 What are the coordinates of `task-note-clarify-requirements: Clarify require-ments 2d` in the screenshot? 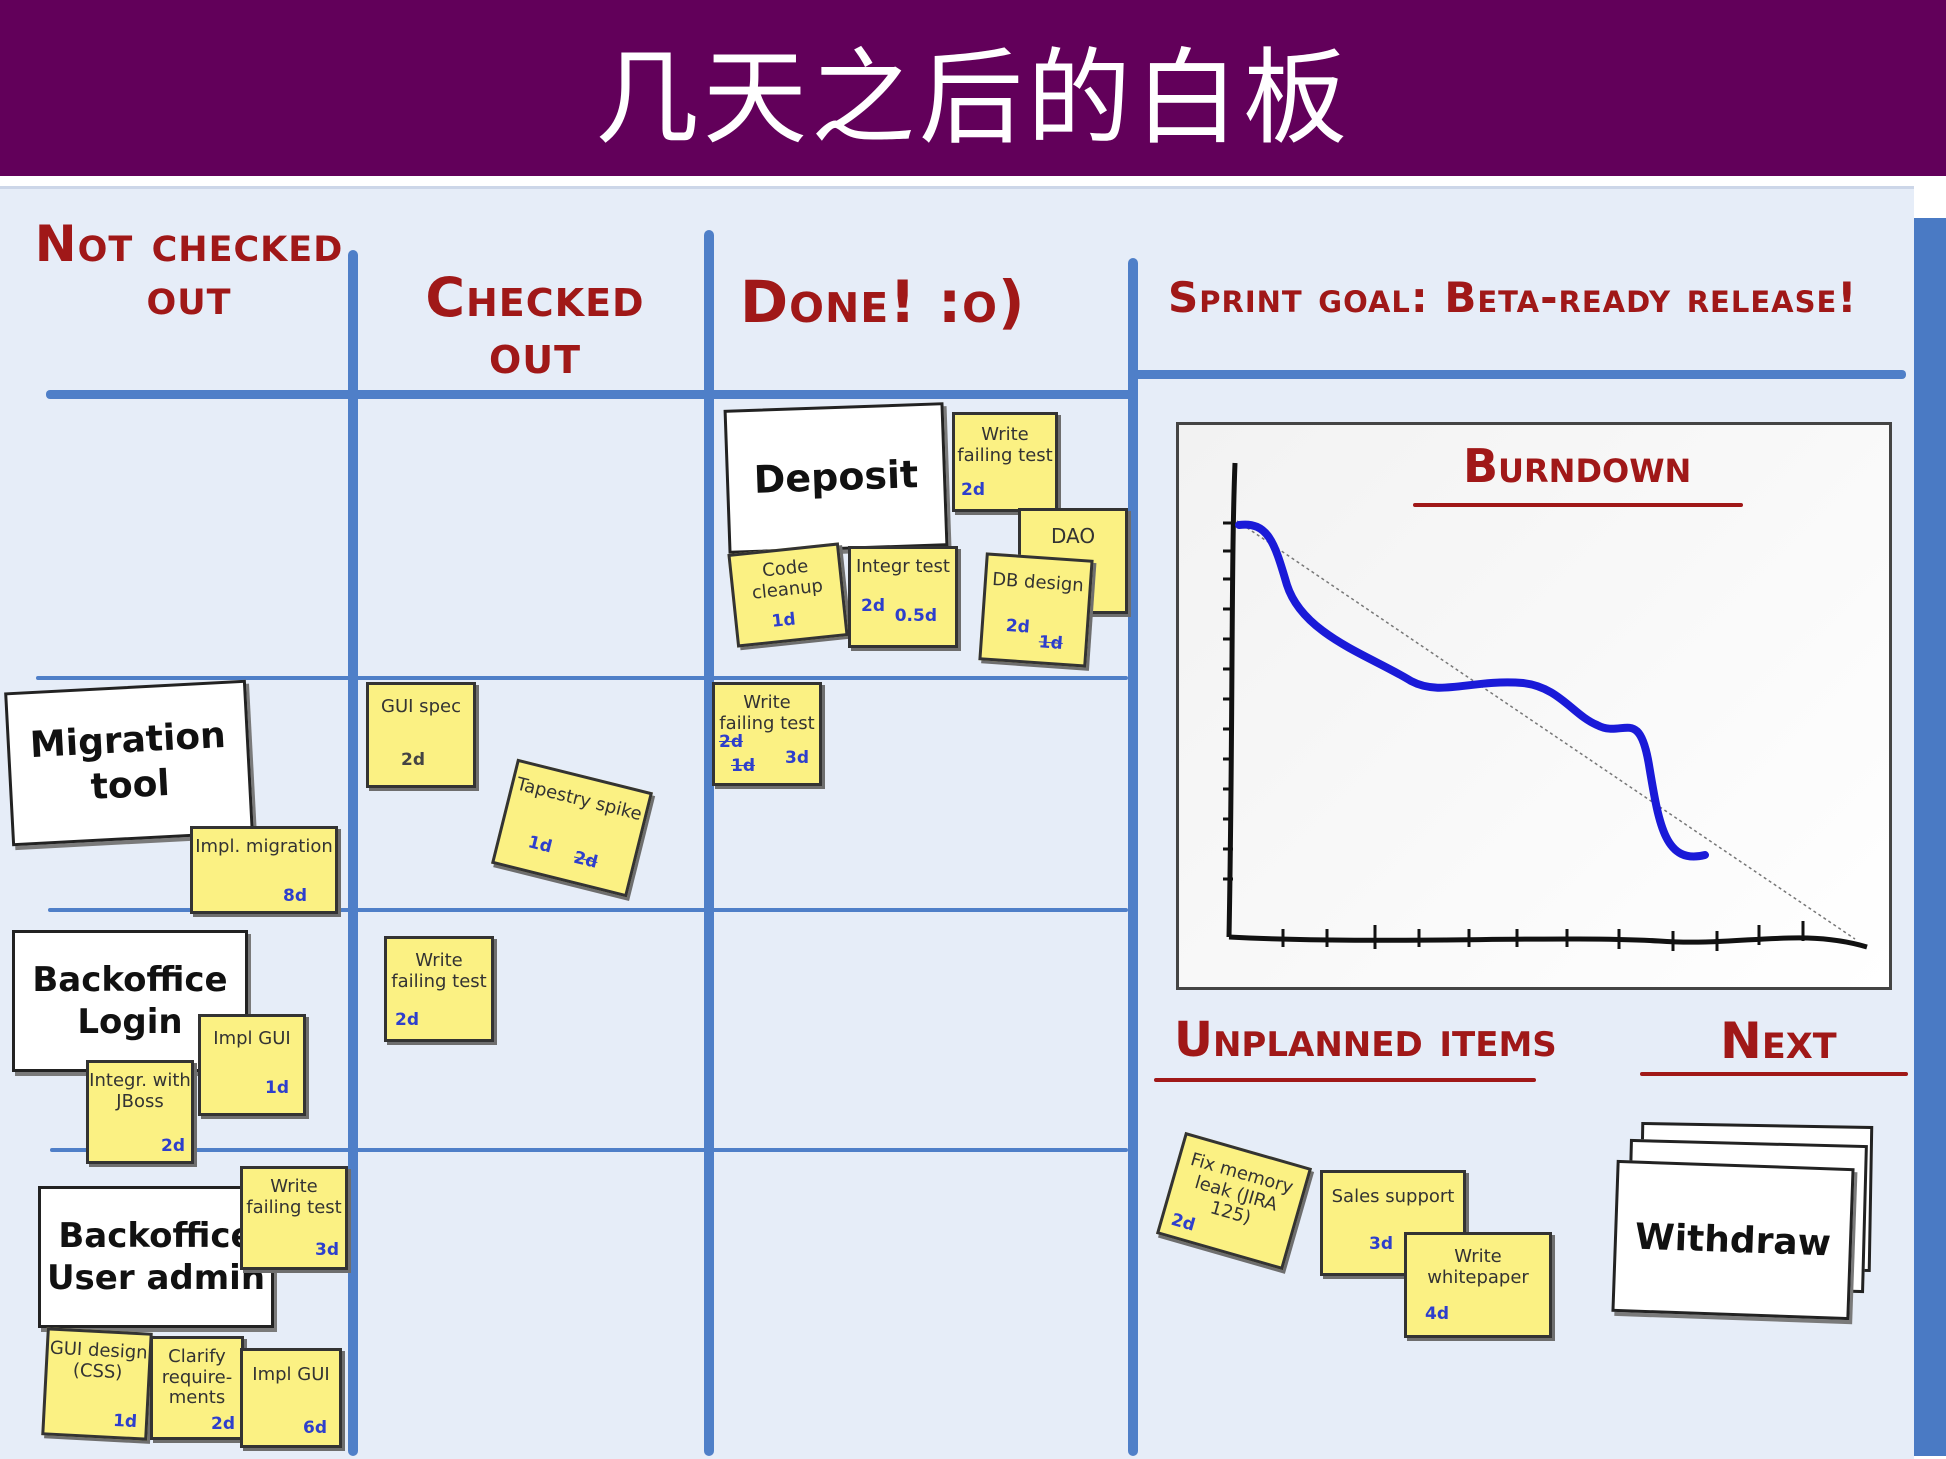 It's located at (197, 1388).